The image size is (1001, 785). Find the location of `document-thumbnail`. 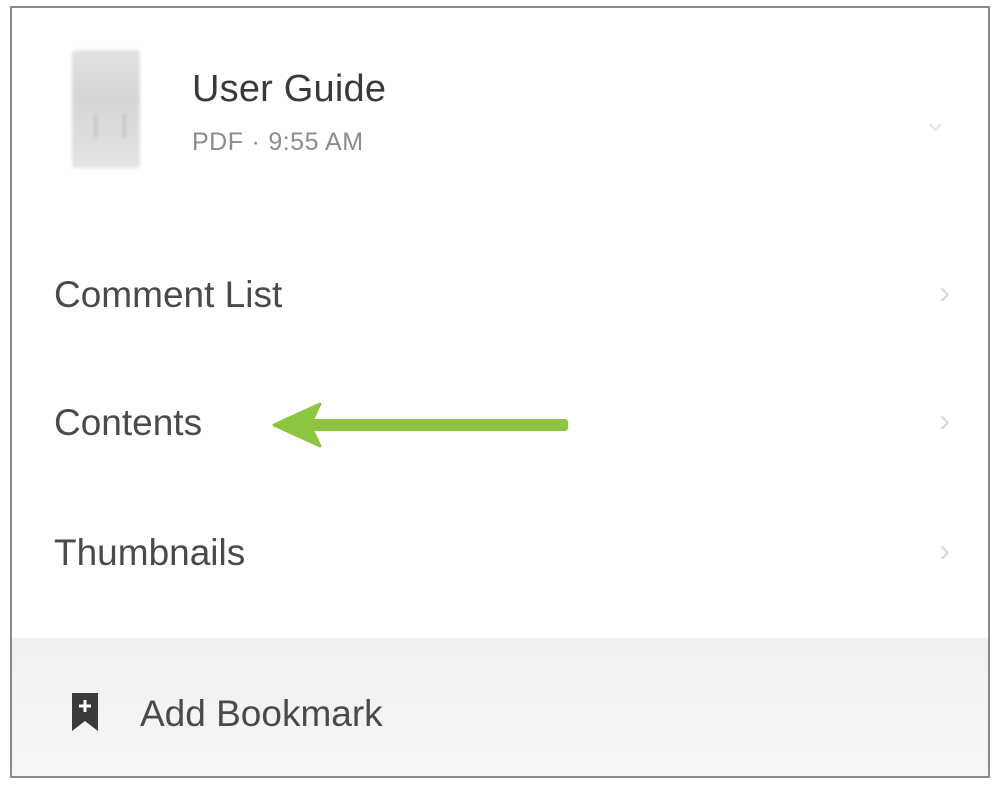

document-thumbnail is located at coordinates (106, 109).